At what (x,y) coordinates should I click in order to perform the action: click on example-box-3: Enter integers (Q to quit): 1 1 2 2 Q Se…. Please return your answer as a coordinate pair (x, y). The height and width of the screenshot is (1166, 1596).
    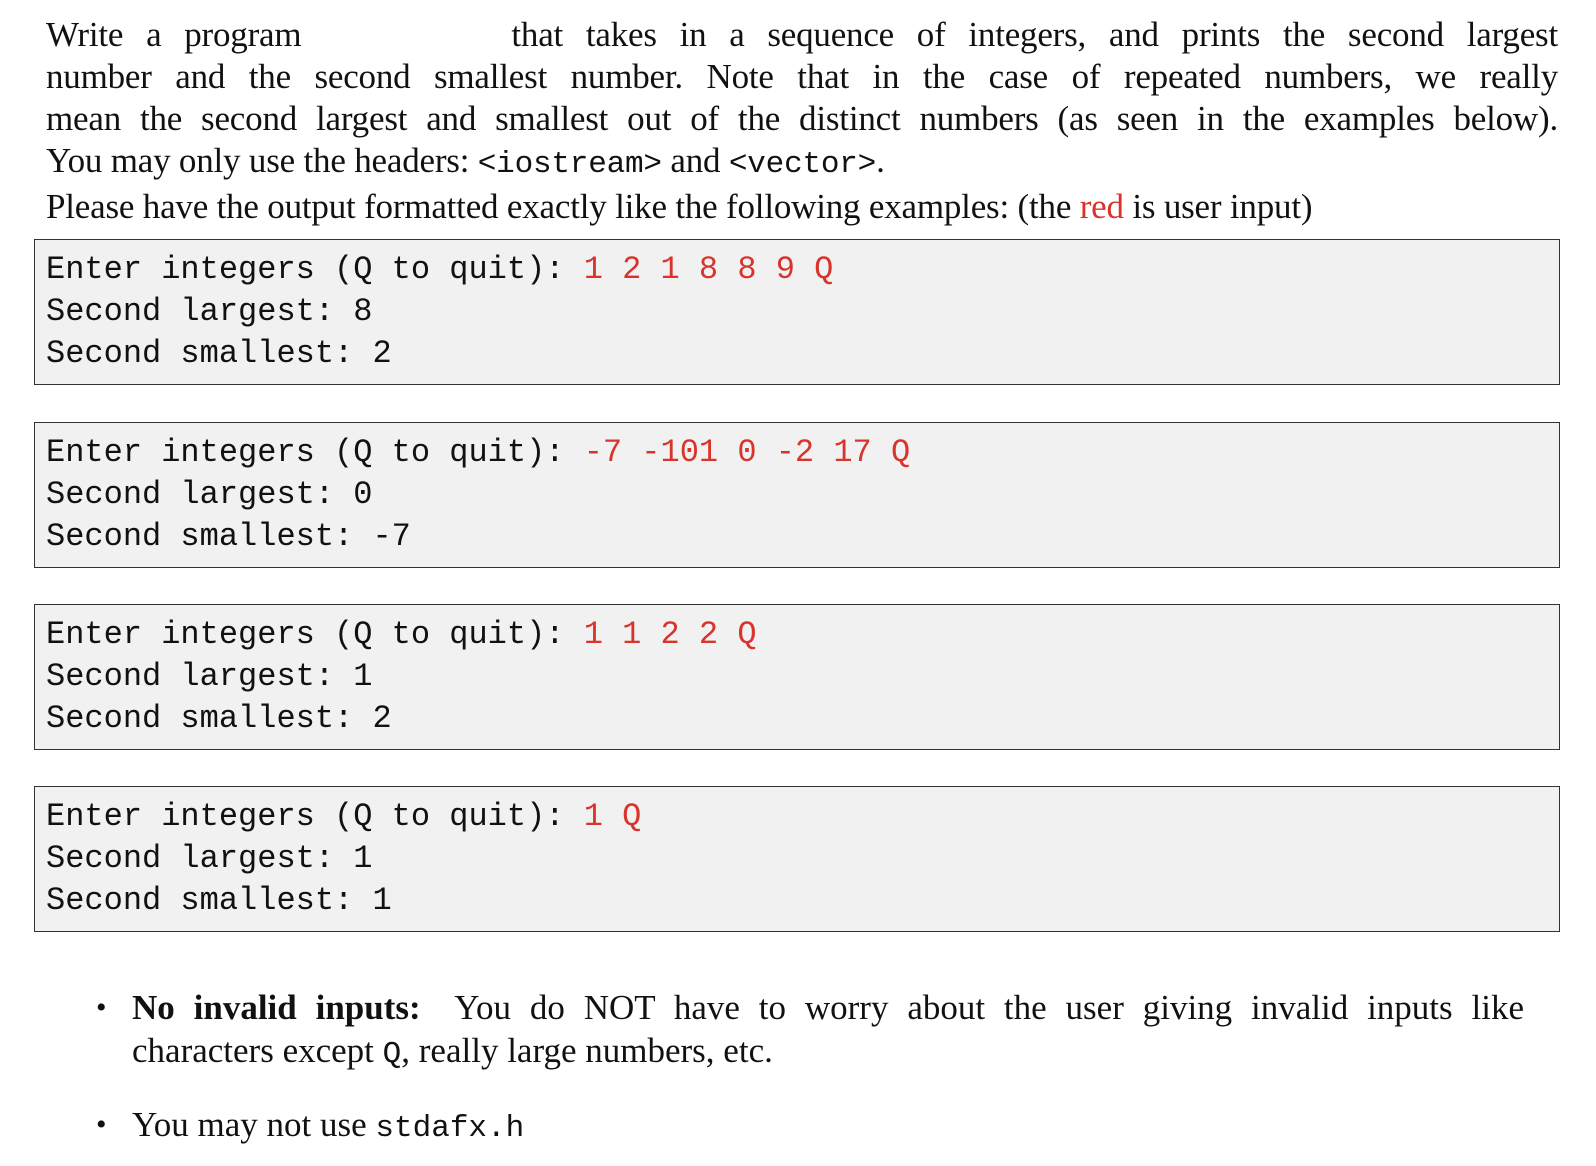
    Looking at the image, I should click on (797, 677).